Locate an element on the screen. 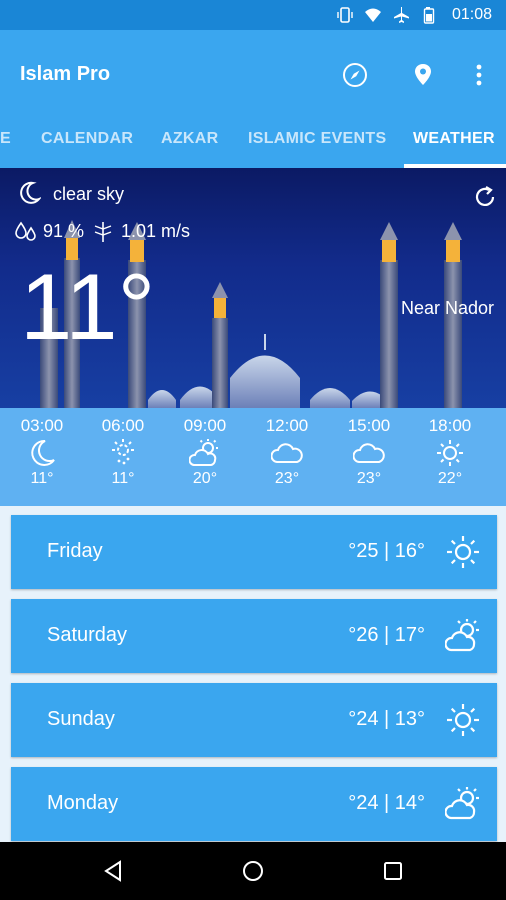  hourly-item: 15:00 23° is located at coordinates (369, 452).